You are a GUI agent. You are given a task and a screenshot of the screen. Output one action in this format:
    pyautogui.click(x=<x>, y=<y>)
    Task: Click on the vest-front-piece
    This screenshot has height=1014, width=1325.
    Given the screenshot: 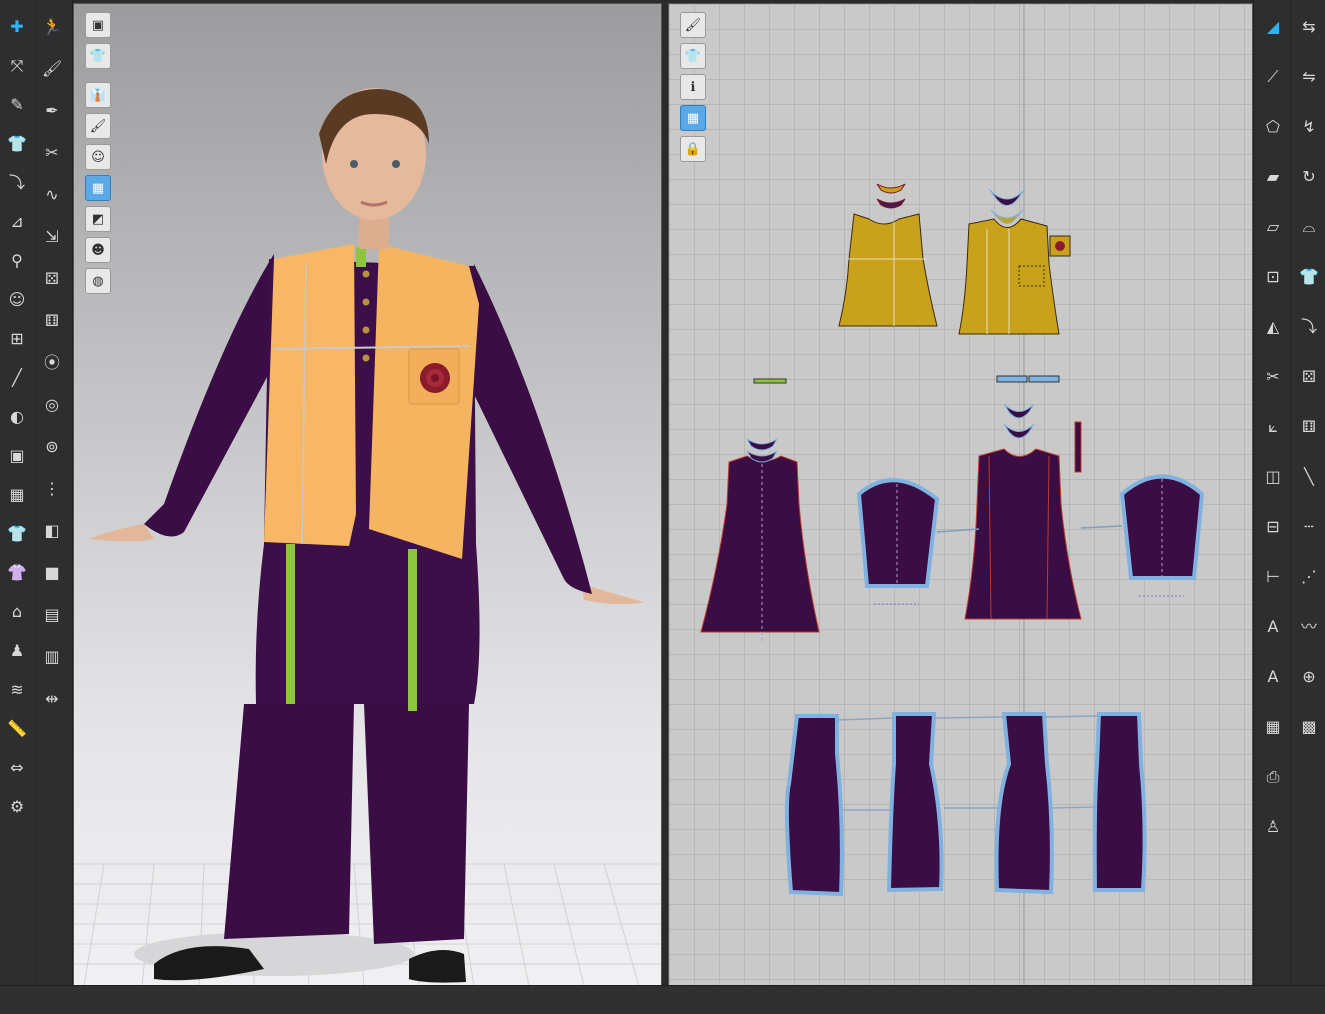 What is the action you would take?
    pyautogui.click(x=1014, y=276)
    